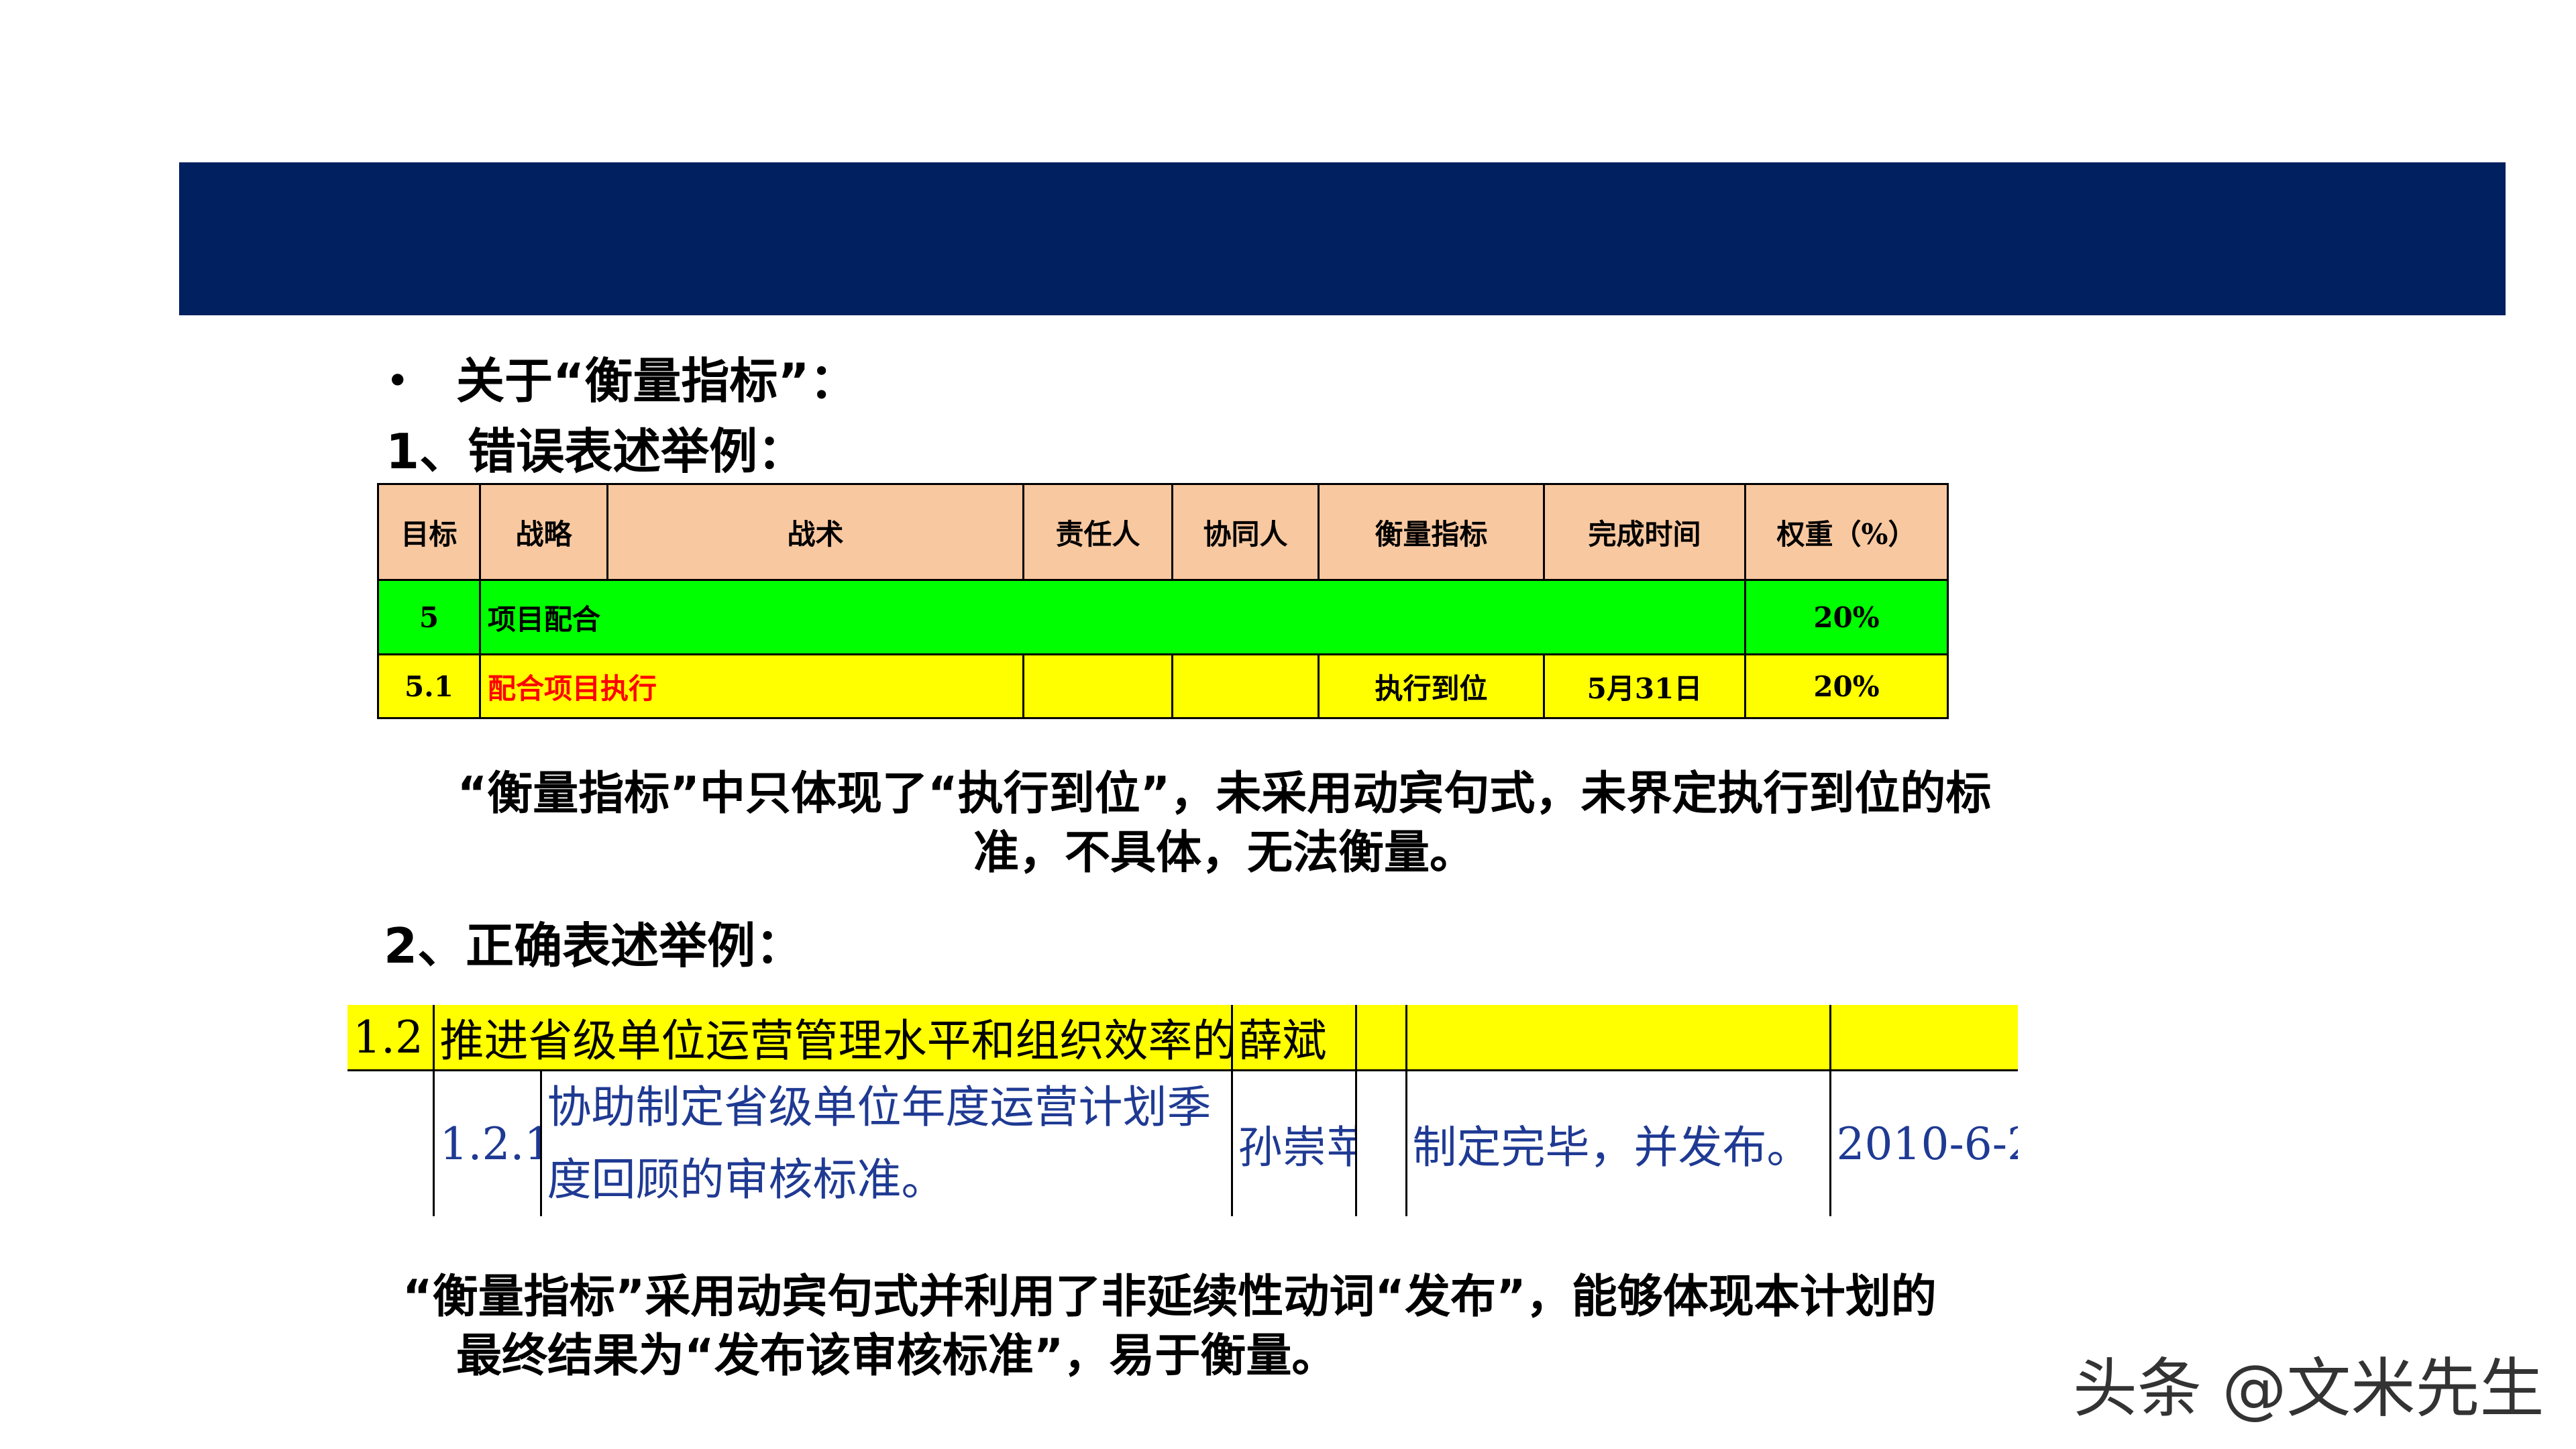 The height and width of the screenshot is (1449, 2576). What do you see at coordinates (1431, 686) in the screenshot?
I see `metric-cell: 执行到位` at bounding box center [1431, 686].